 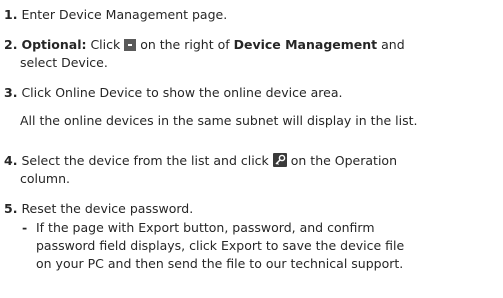 I want to click on step-4-text-b: on the Operation, so click(x=341, y=160).